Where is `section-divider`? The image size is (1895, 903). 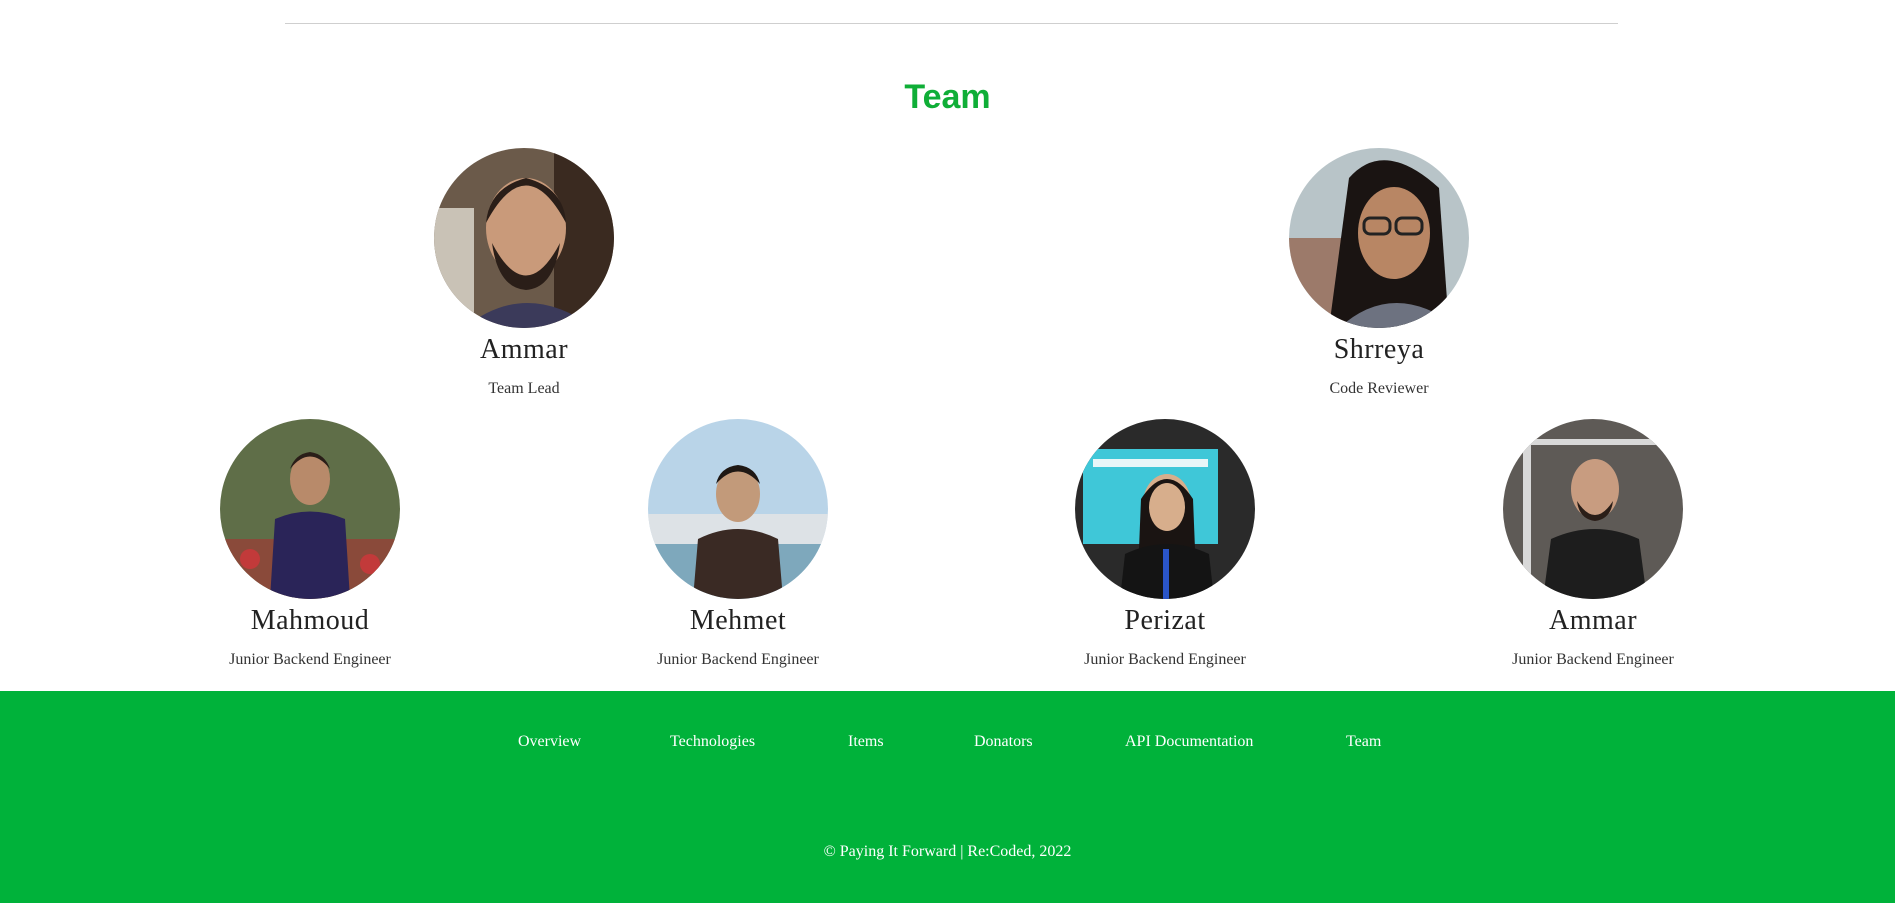 section-divider is located at coordinates (951, 23).